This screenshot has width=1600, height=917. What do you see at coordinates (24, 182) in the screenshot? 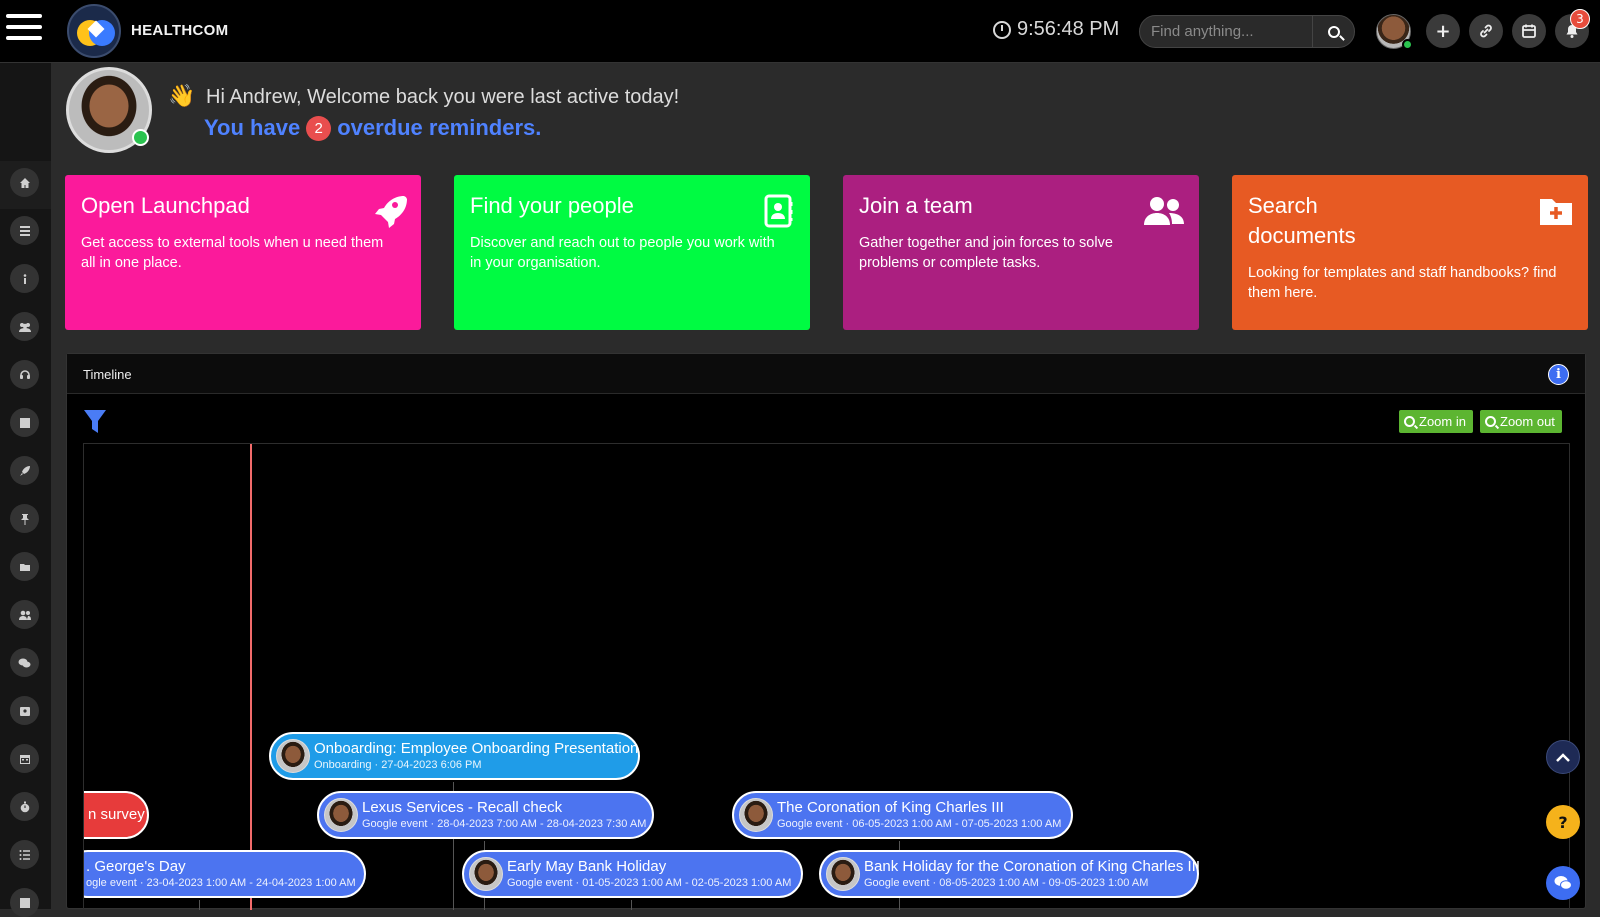
I see `sidebar-home-icon` at bounding box center [24, 182].